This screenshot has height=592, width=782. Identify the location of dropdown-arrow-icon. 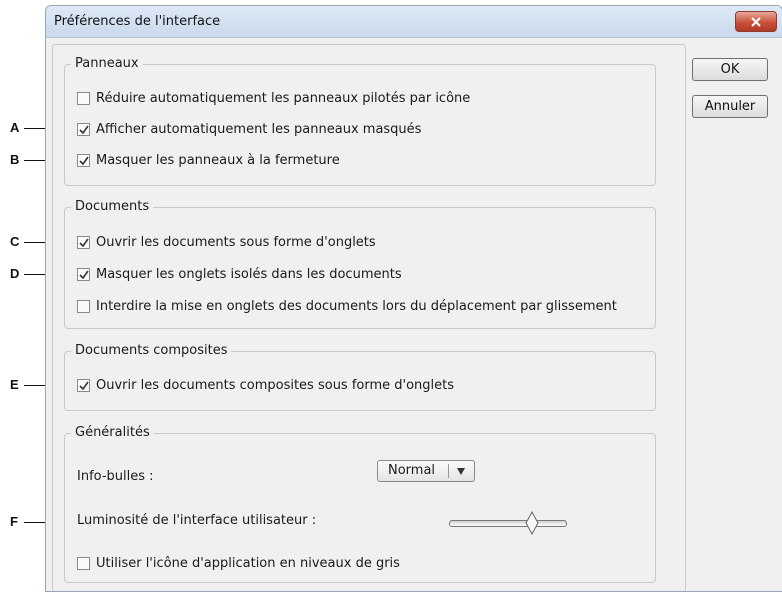
(461, 471).